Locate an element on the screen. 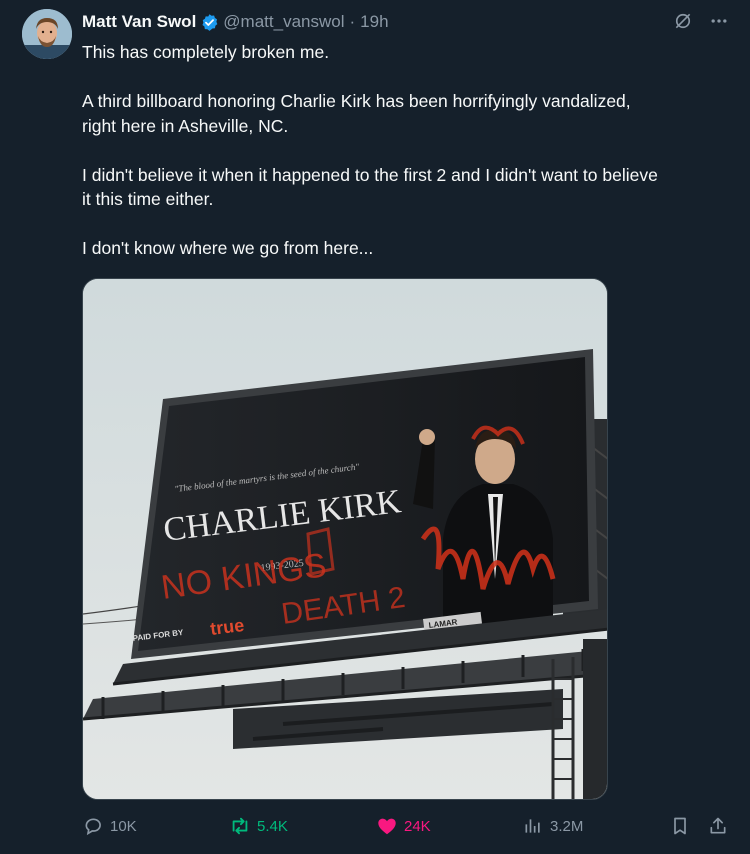 Image resolution: width=750 pixels, height=854 pixels. verified-badge-icon is located at coordinates (209, 22).